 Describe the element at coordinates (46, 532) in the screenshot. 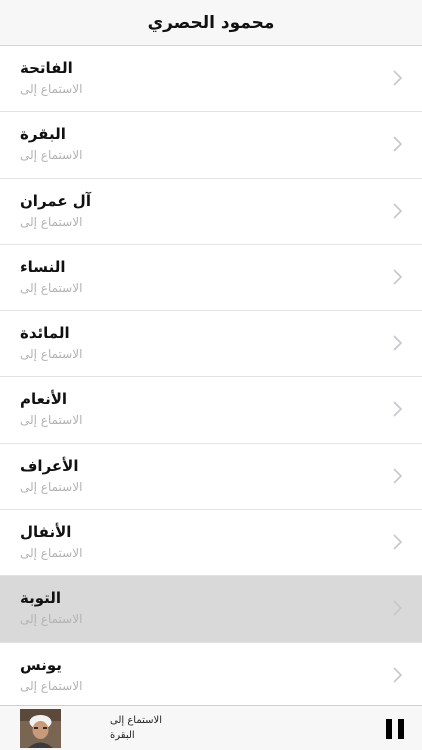

I see `surah-name: الأنفال` at that location.